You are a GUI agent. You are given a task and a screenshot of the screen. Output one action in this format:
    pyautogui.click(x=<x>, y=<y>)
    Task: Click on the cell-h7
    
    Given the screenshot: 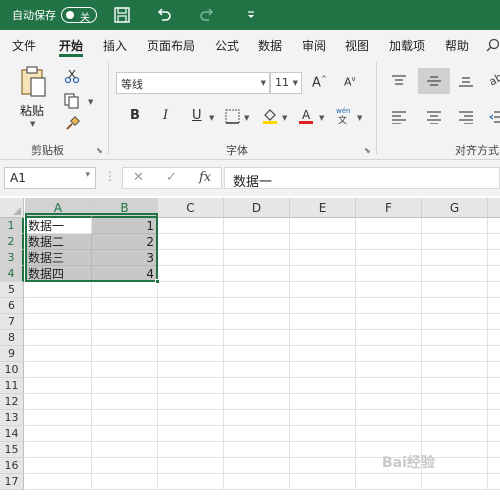 What is the action you would take?
    pyautogui.click(x=494, y=322)
    